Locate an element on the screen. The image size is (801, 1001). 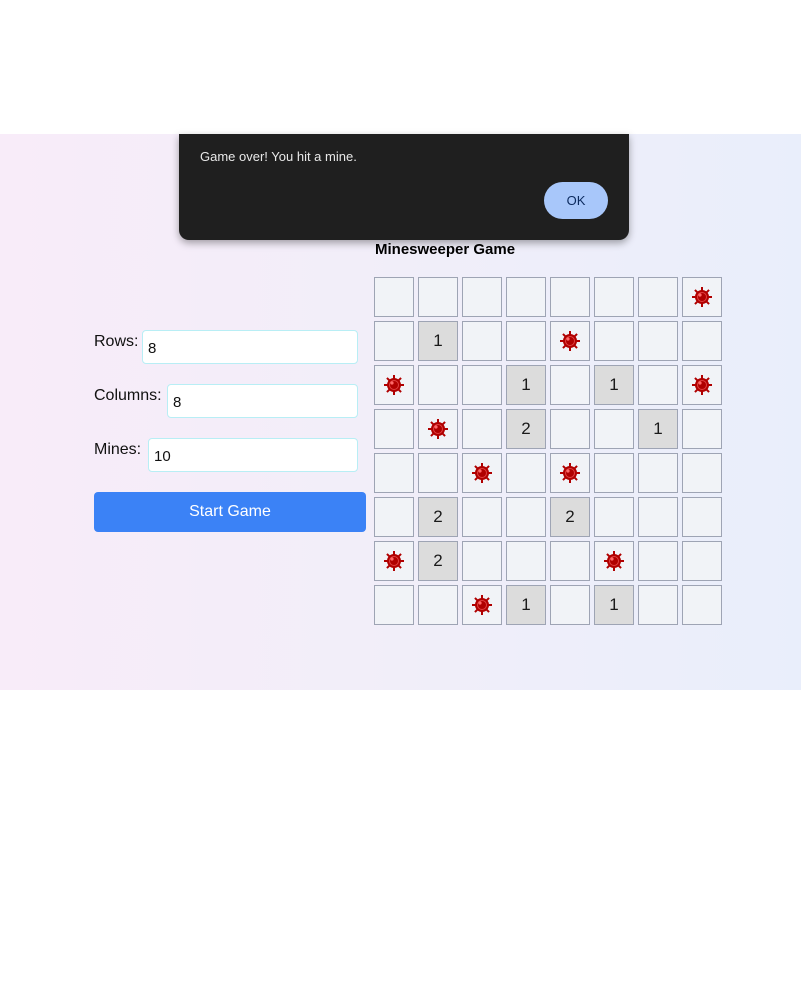
start-game-button: Start Game is located at coordinates (230, 512).